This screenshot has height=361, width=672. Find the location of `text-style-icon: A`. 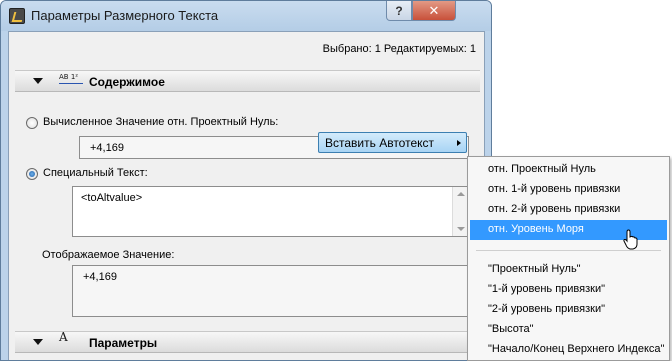

text-style-icon: A is located at coordinates (63, 337).